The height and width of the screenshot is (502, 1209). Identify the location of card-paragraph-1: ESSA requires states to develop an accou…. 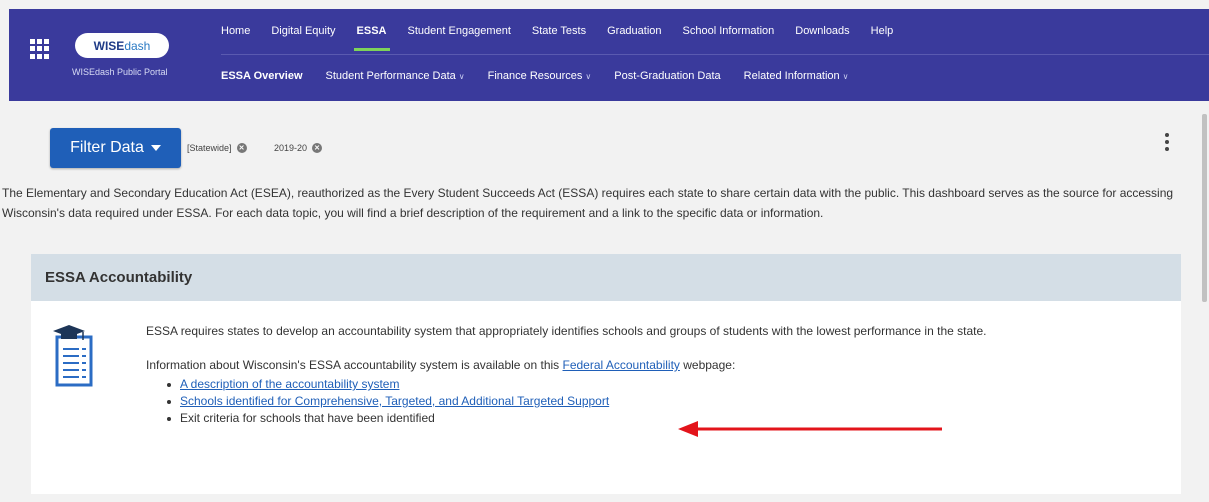
(566, 331).